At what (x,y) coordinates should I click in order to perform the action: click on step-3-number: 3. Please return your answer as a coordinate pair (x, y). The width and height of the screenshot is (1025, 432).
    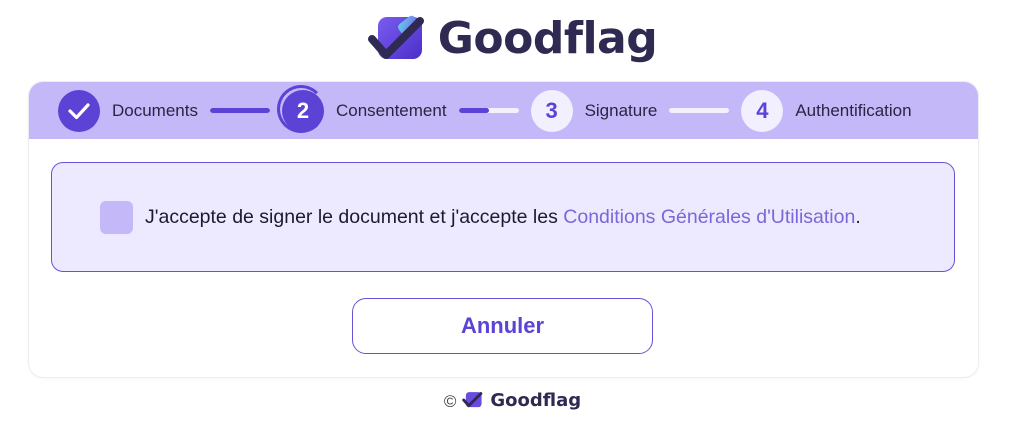
    Looking at the image, I should click on (551, 110).